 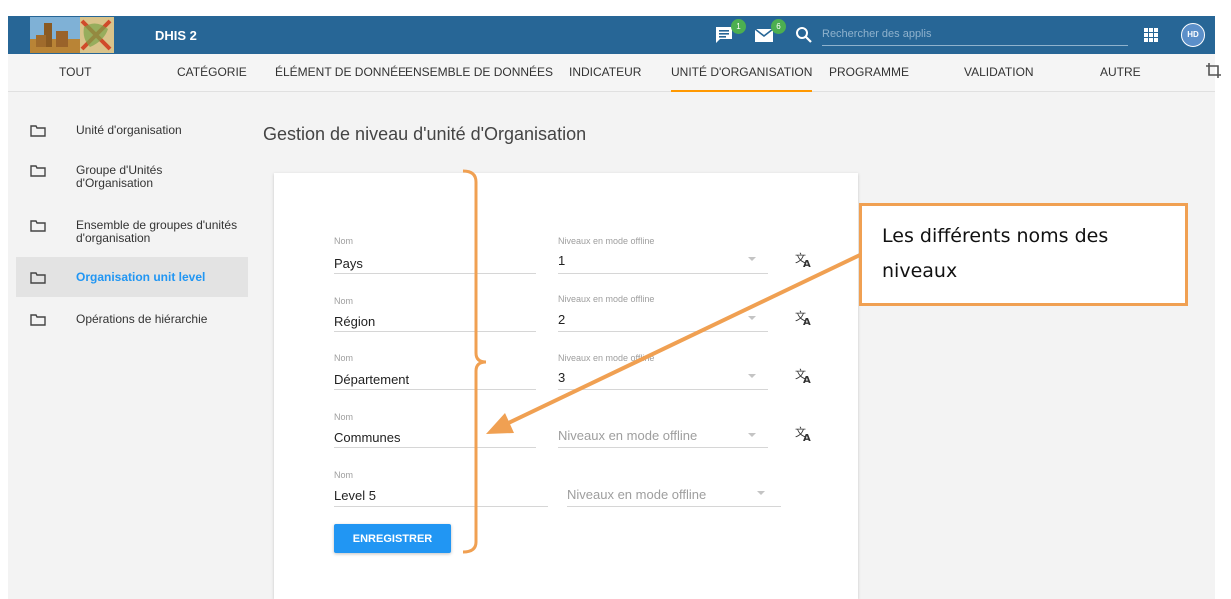 What do you see at coordinates (72, 35) in the screenshot?
I see `app-logo` at bounding box center [72, 35].